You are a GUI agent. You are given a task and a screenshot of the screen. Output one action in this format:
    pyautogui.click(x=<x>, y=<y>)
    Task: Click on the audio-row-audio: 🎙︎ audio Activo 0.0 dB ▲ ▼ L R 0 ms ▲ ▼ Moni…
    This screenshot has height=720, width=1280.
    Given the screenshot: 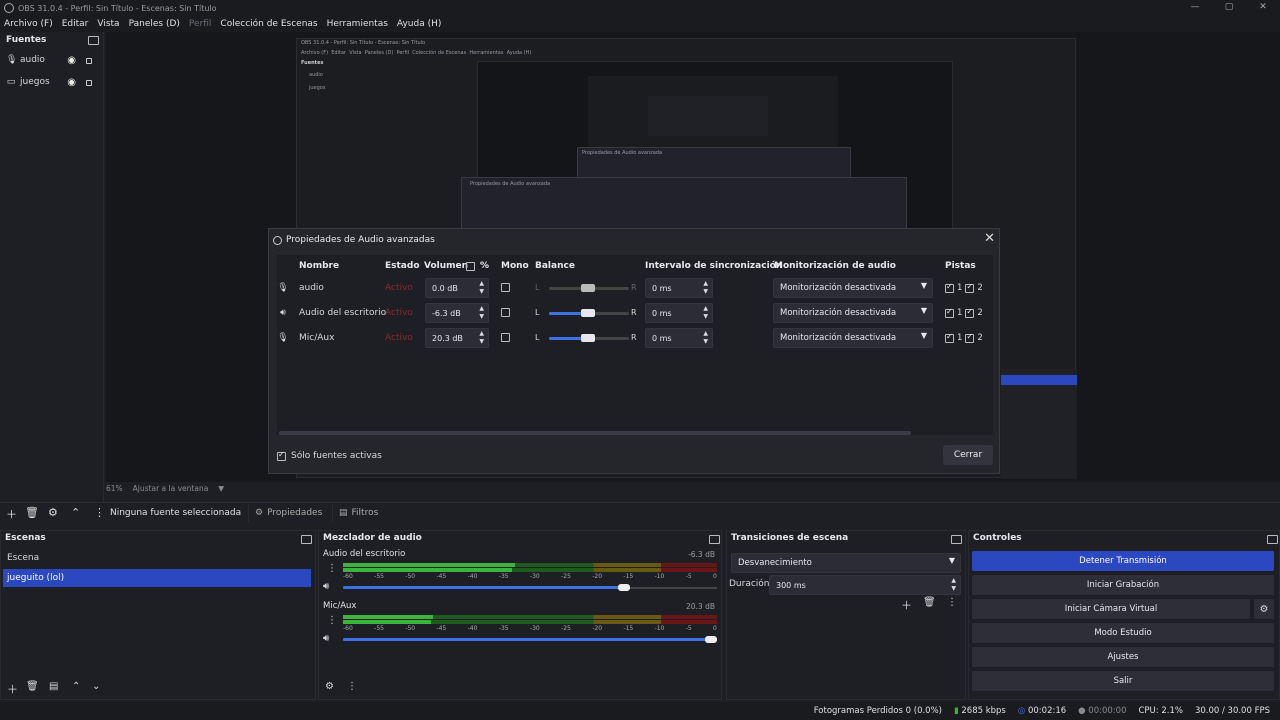 What is the action you would take?
    pyautogui.click(x=635, y=288)
    